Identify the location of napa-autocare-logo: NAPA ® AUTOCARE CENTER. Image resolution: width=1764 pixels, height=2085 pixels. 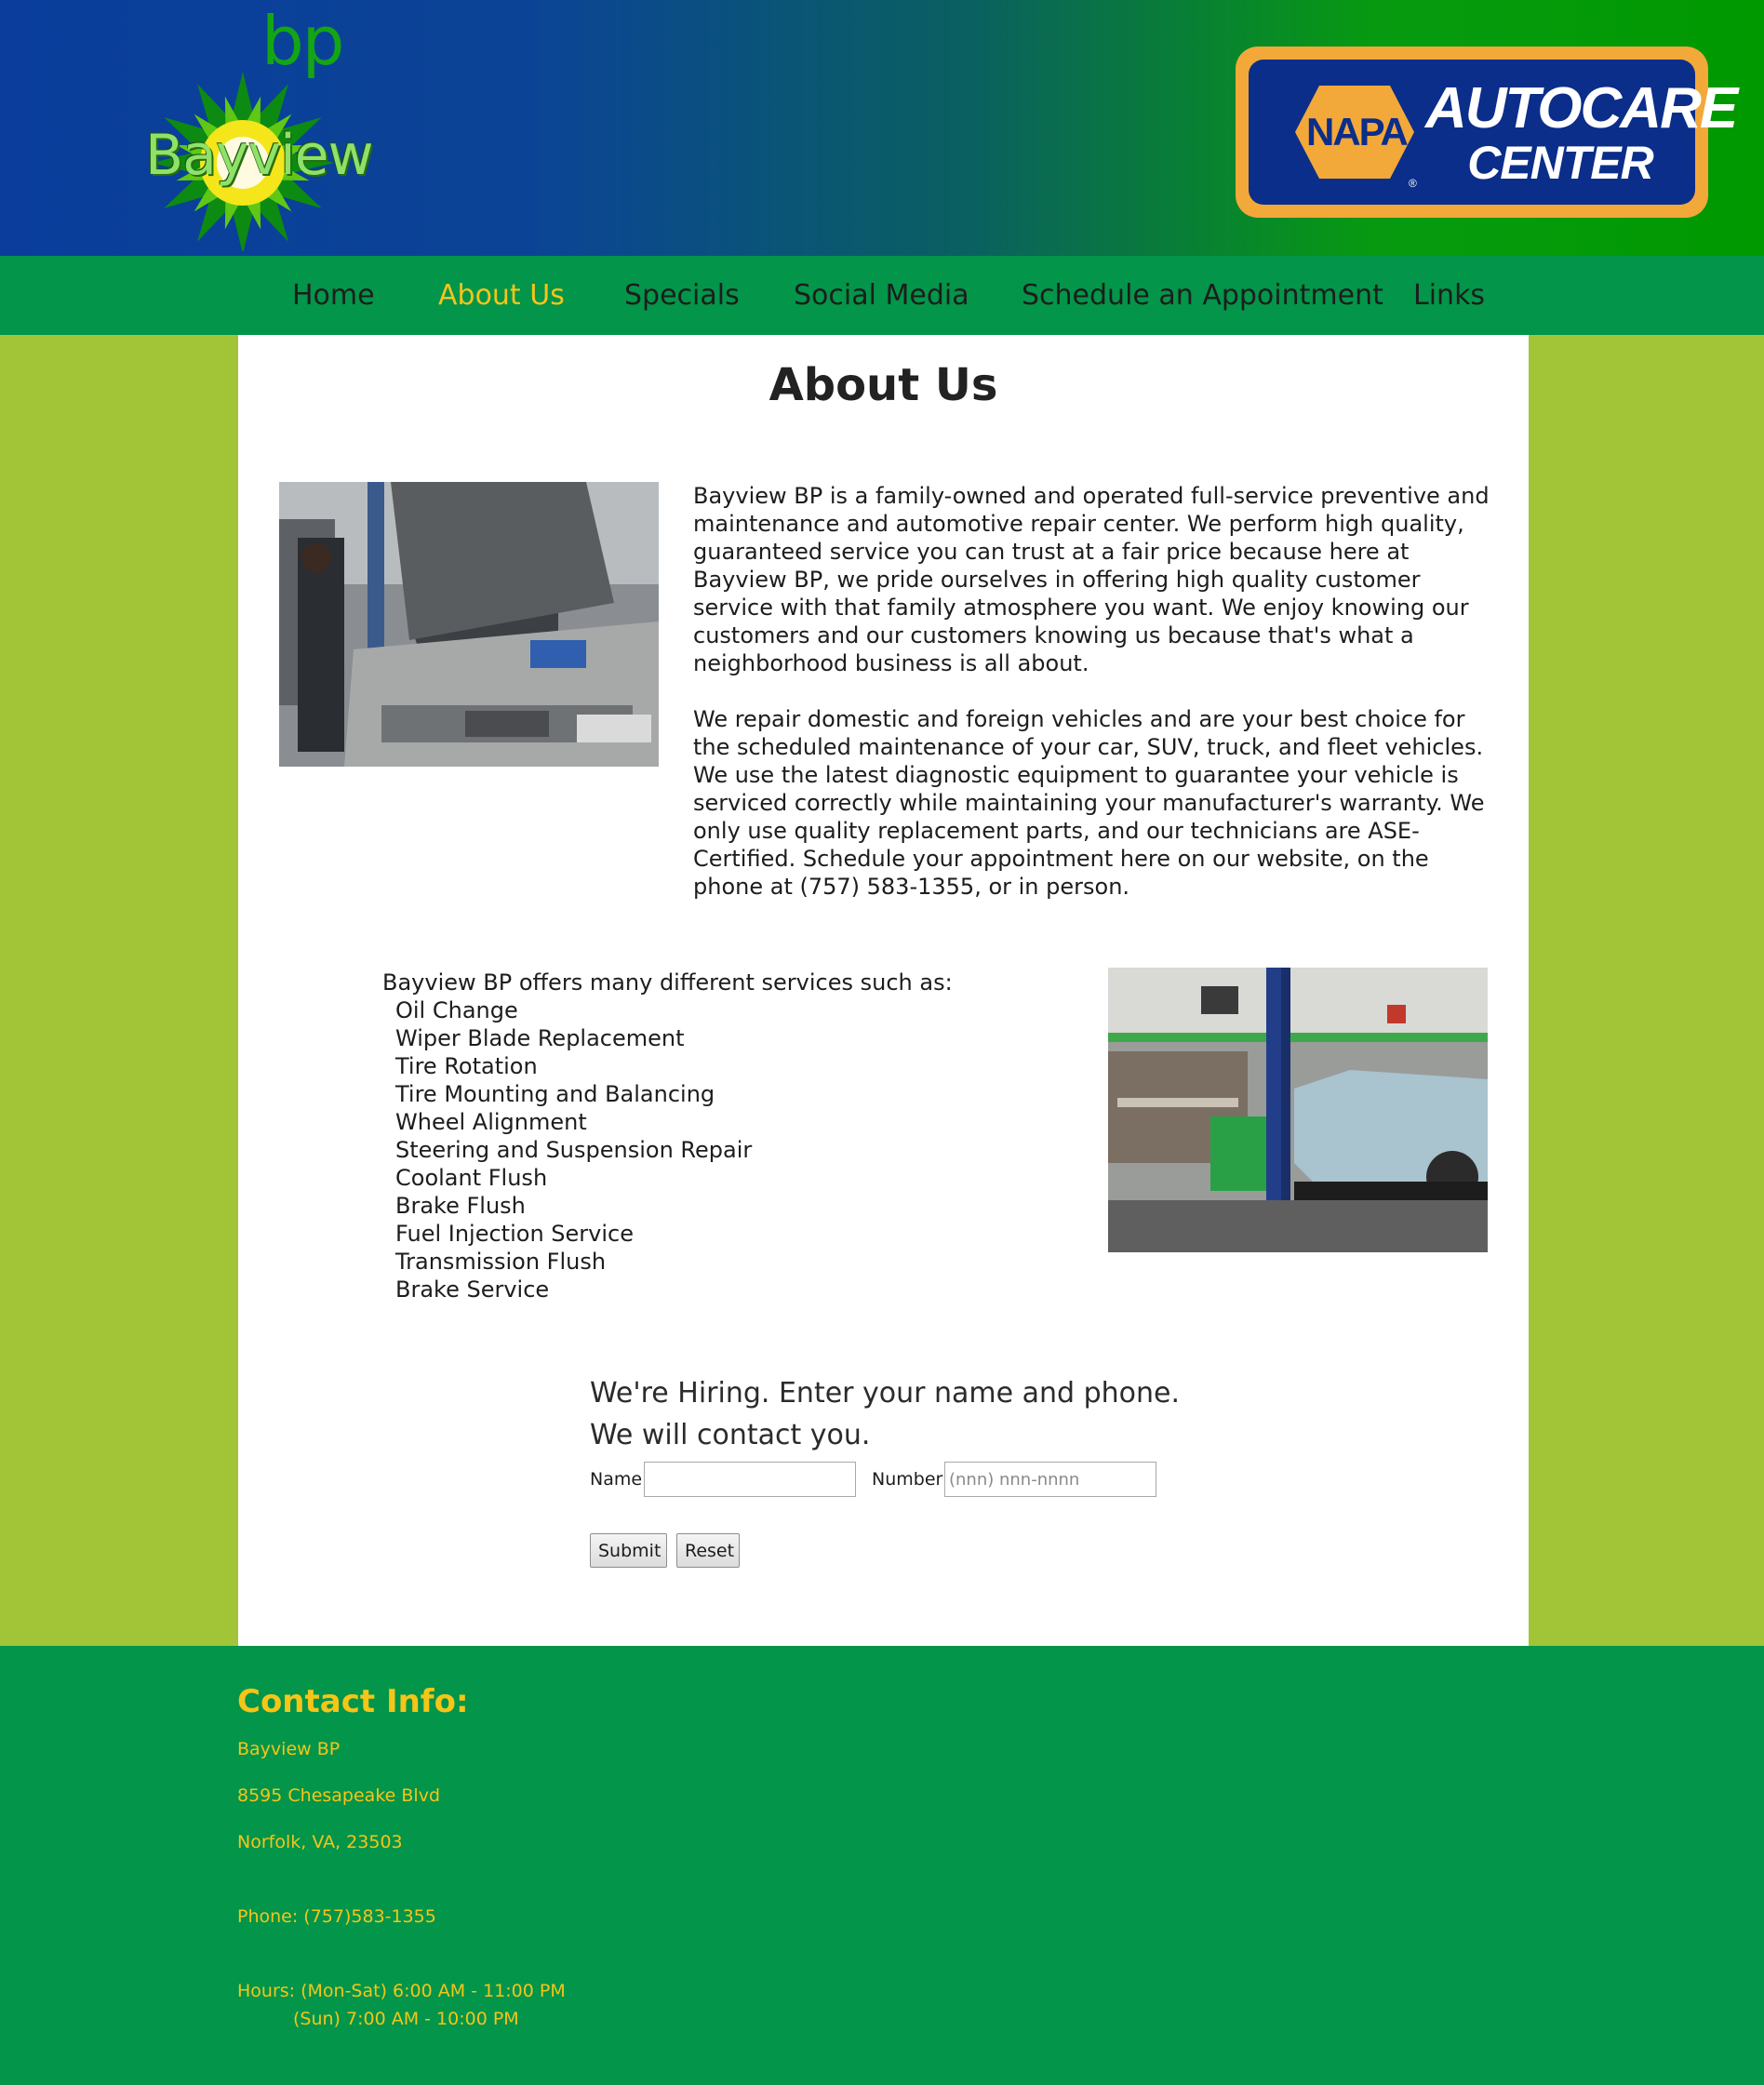
(1487, 132).